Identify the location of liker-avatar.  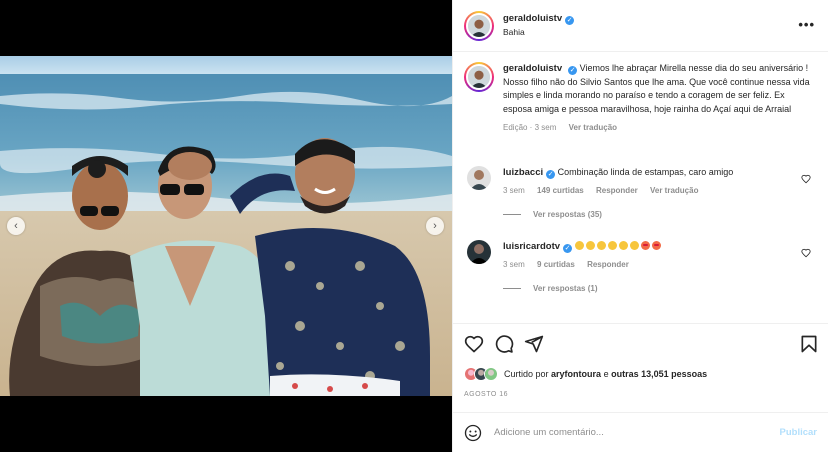
(491, 374).